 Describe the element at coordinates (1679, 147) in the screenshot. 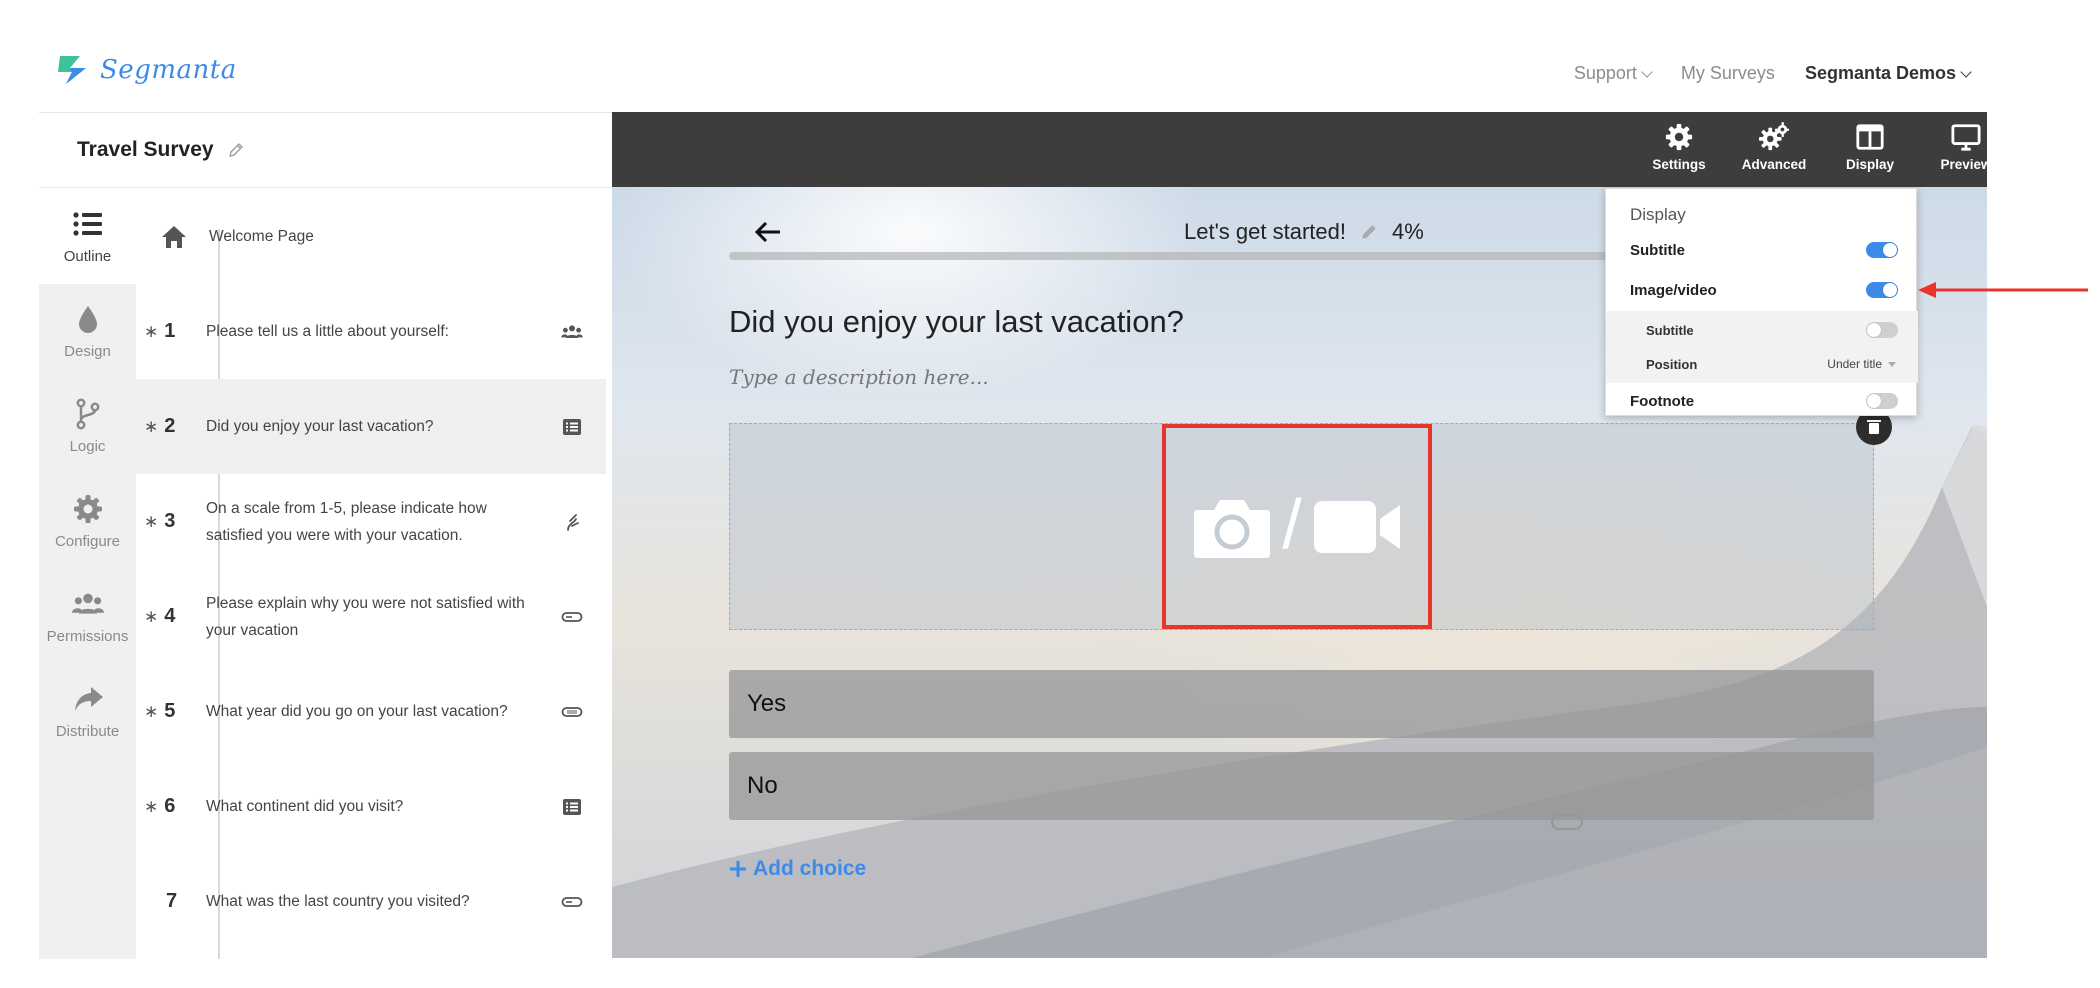

I see `settings-button: Settings` at that location.